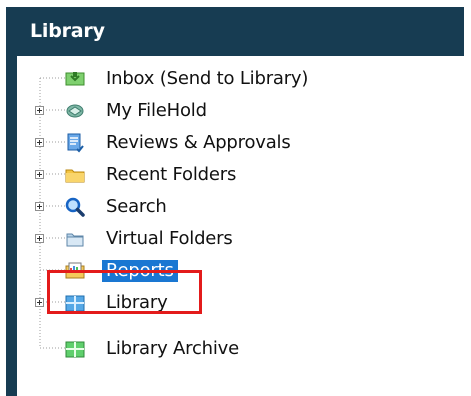  I want to click on tree-item-my-filehold: My FileHold, so click(241, 111).